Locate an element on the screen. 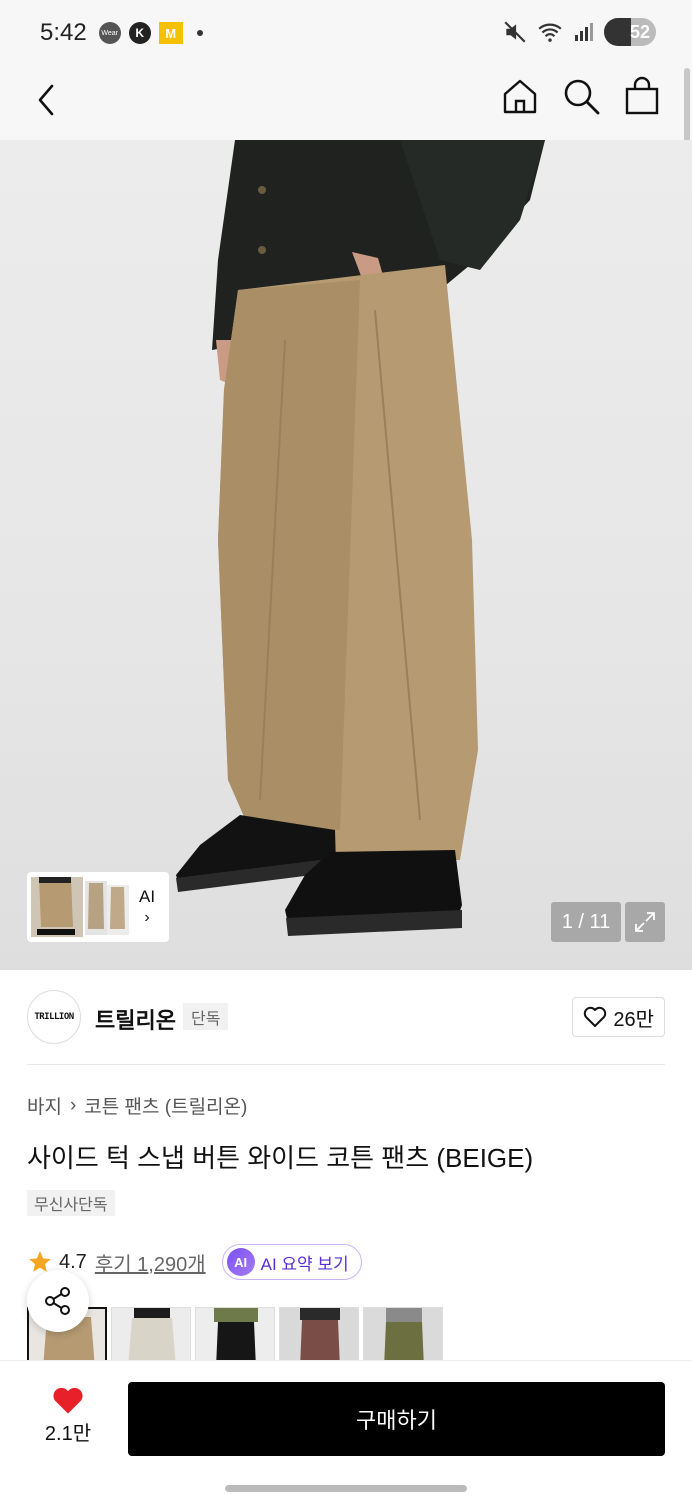  wifi-icon is located at coordinates (550, 32).